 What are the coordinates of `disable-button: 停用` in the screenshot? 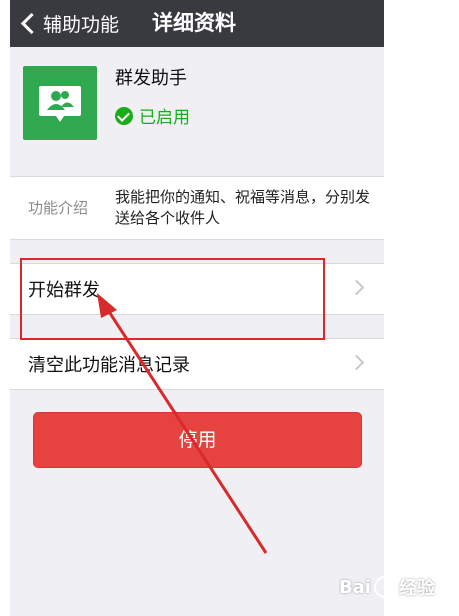 It's located at (197, 440).